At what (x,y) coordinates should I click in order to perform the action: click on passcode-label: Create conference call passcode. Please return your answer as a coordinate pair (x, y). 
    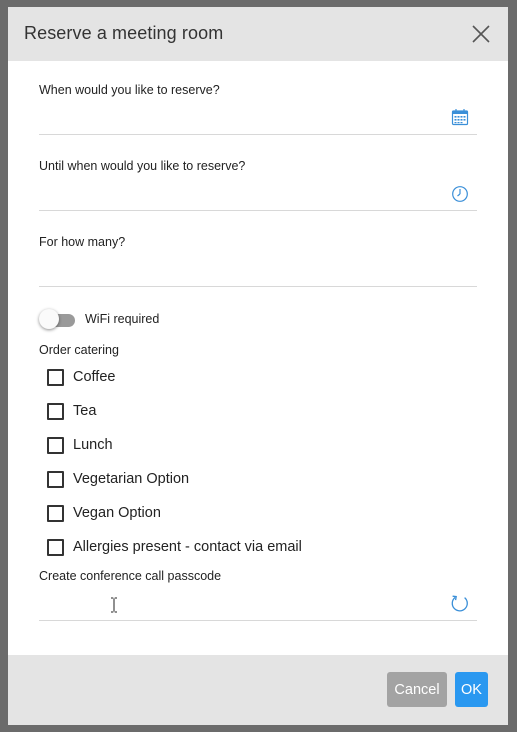
    Looking at the image, I should click on (130, 576).